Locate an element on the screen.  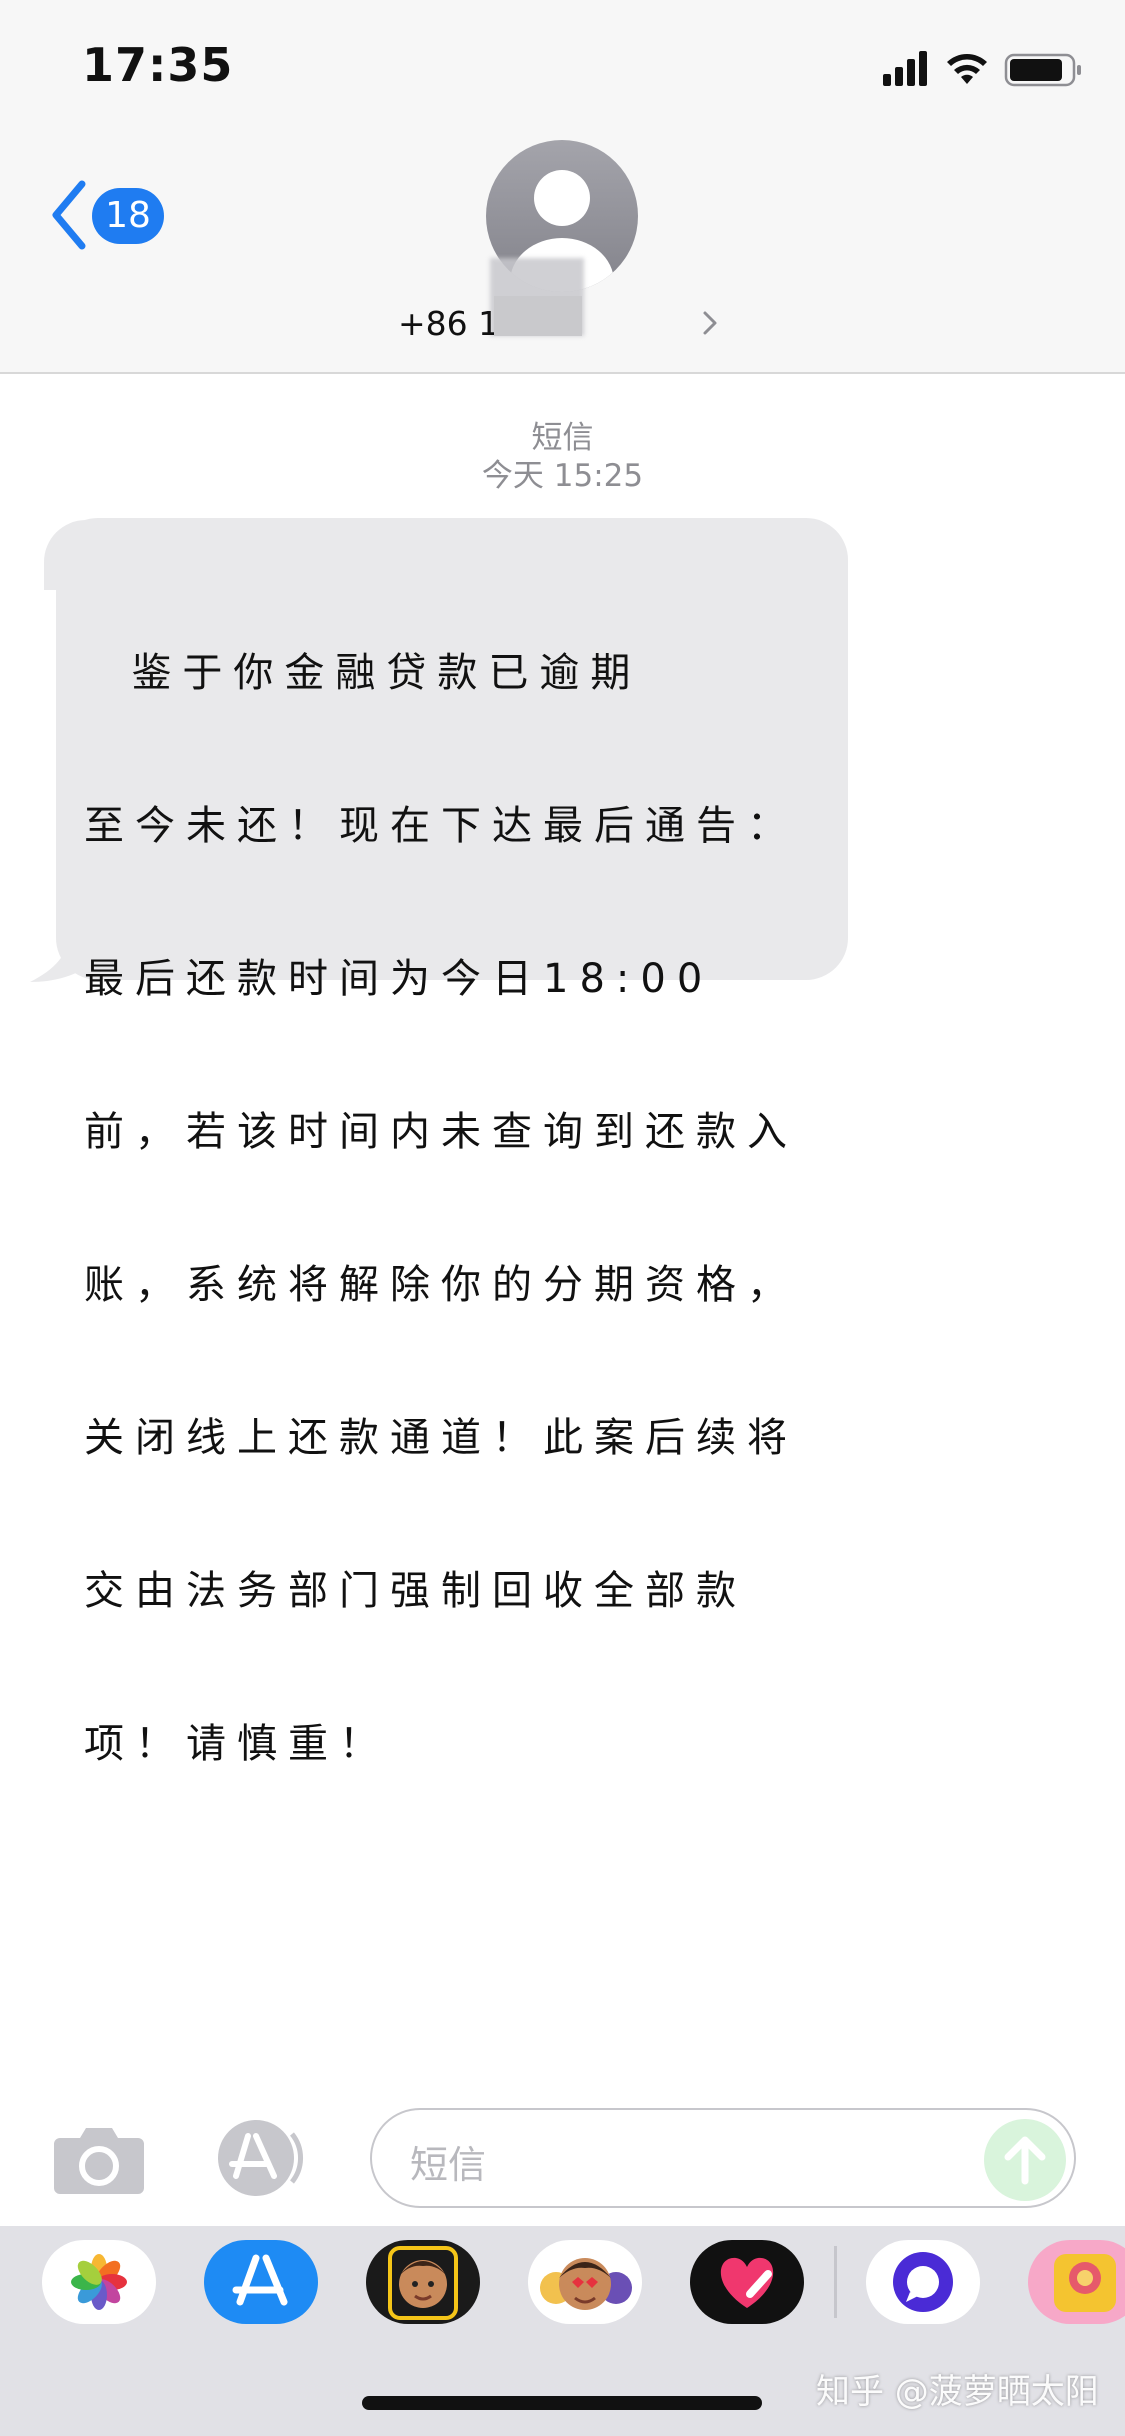
home-indicator is located at coordinates (562, 2403).